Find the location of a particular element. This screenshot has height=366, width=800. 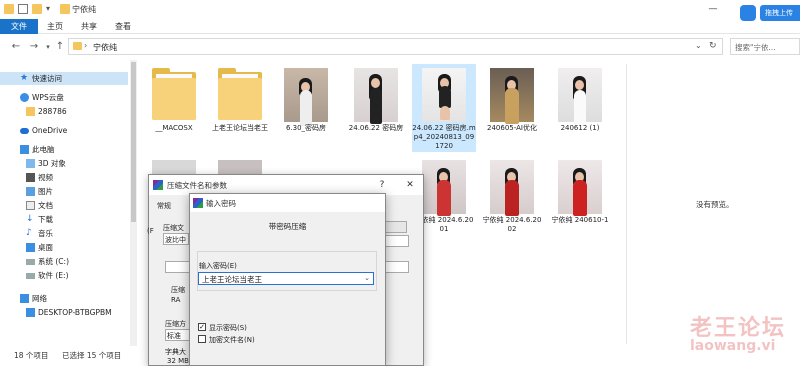

file-tile: 宁依纯 2024.6.20 02 is located at coordinates (512, 199).